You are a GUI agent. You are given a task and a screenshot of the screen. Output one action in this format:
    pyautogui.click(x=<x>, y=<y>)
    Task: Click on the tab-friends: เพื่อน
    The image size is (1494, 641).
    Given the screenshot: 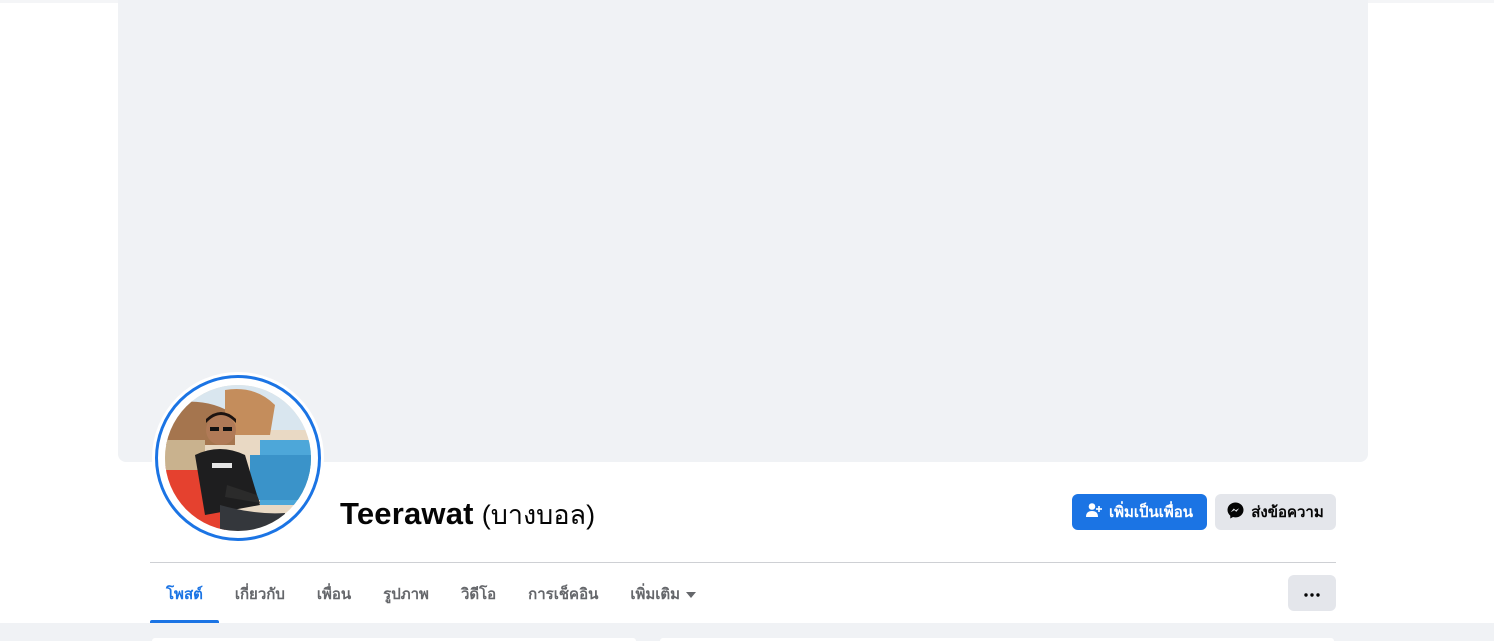 What is the action you would take?
    pyautogui.click(x=334, y=593)
    